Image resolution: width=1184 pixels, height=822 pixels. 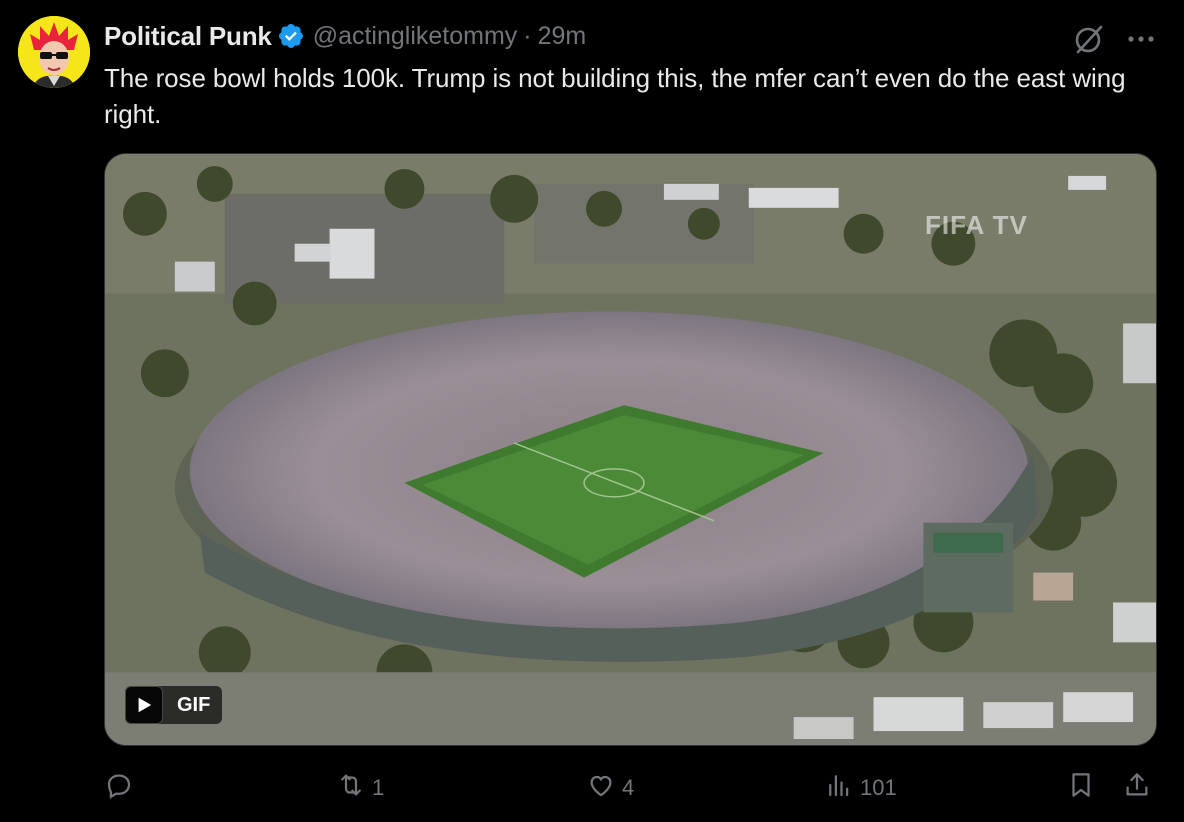 What do you see at coordinates (144, 705) in the screenshot?
I see `play-icon` at bounding box center [144, 705].